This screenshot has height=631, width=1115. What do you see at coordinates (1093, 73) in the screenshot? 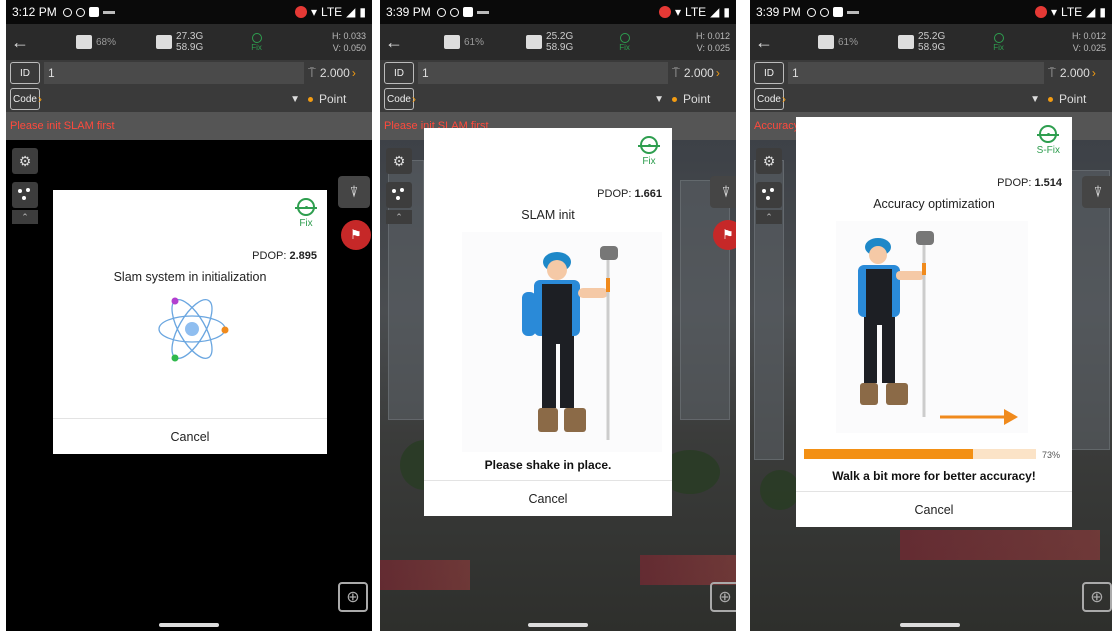
I see `chevron-right-icon: ›` at bounding box center [1093, 73].